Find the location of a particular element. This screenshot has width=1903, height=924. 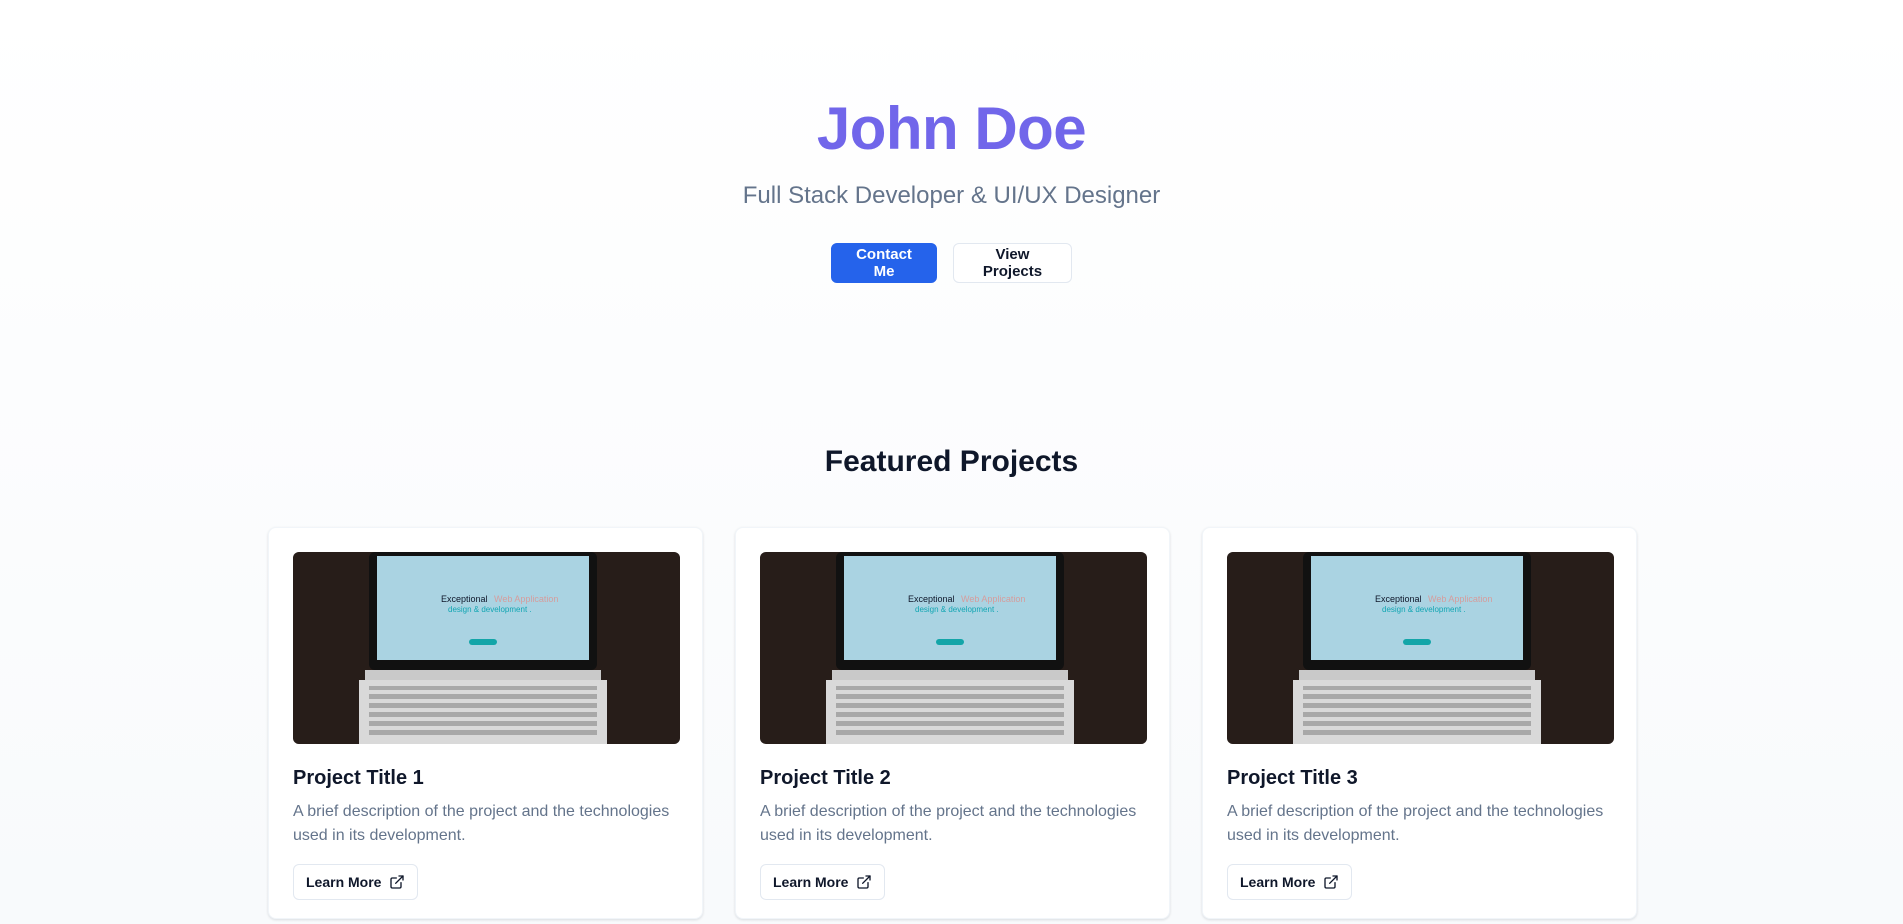

hero-subtitle: Full Stack Developer & UI/UX Designer is located at coordinates (951, 195).